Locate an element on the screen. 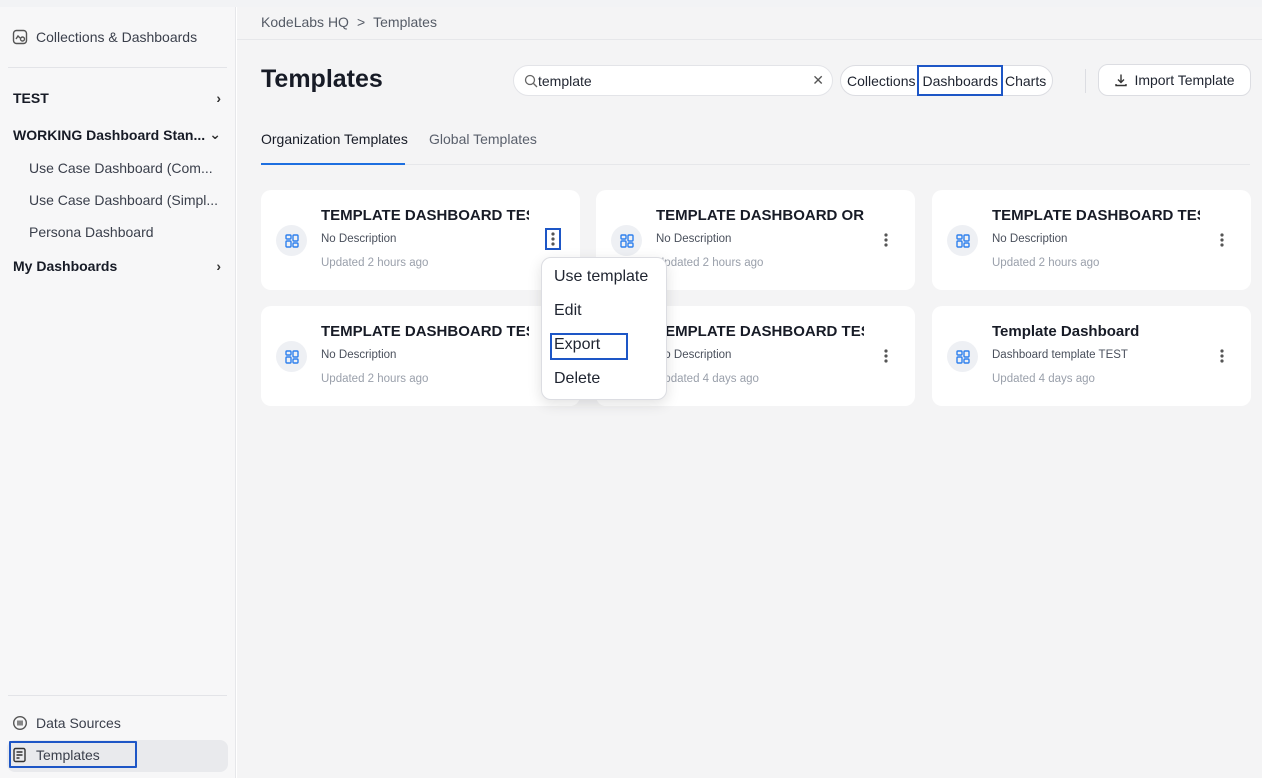 The image size is (1262, 778). filter-collections-button: Collections is located at coordinates (881, 80).